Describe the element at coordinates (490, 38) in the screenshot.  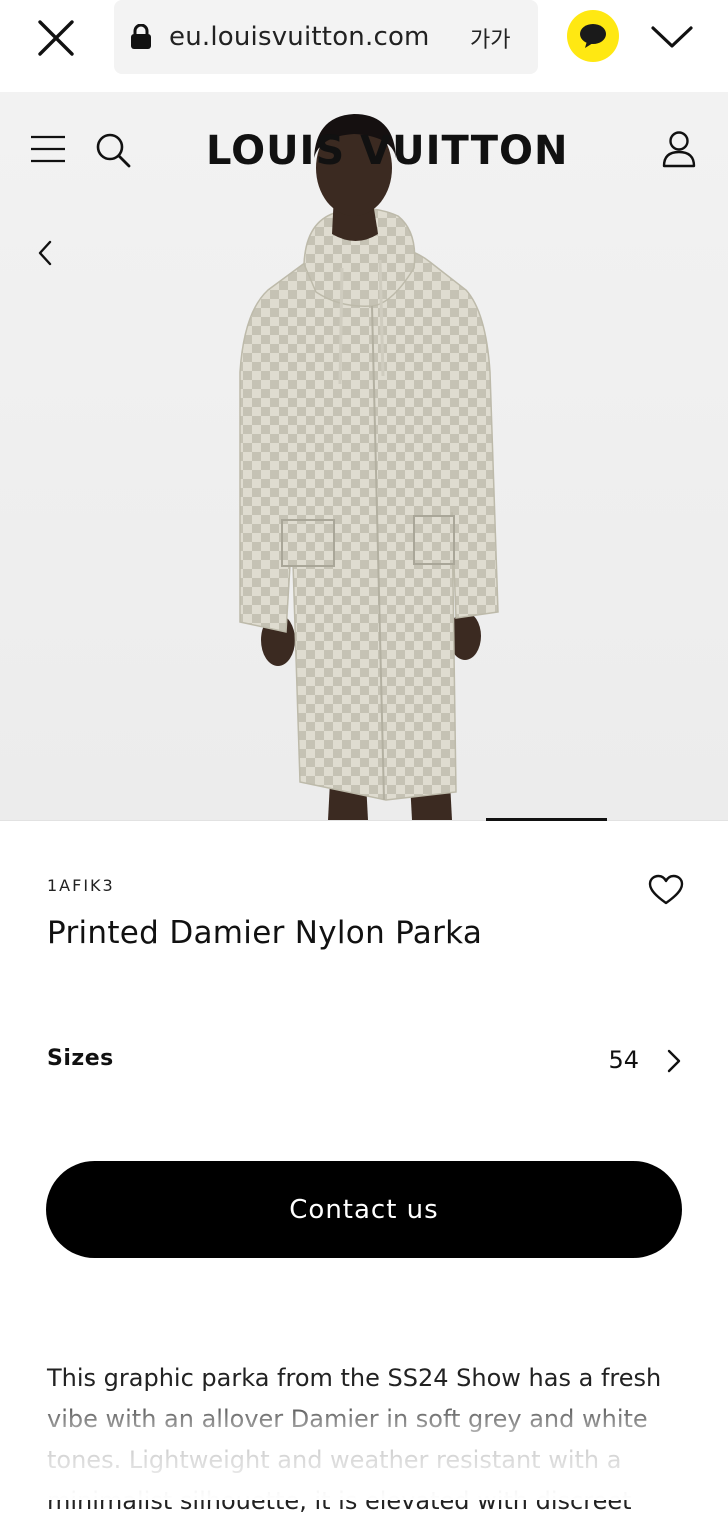
I see `text-size-button: 가가` at that location.